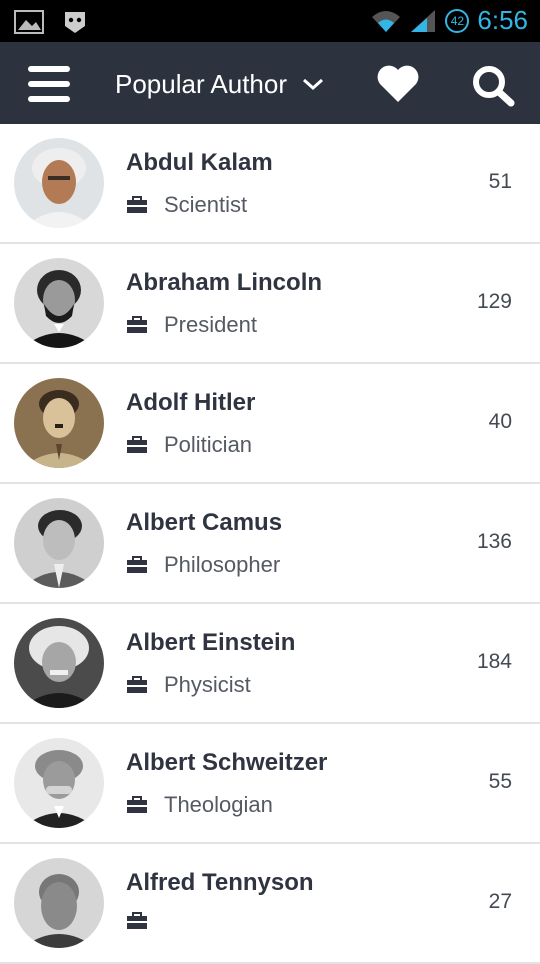 The height and width of the screenshot is (964, 540). I want to click on author-row: Abraham Lincoln President 129, so click(270, 304).